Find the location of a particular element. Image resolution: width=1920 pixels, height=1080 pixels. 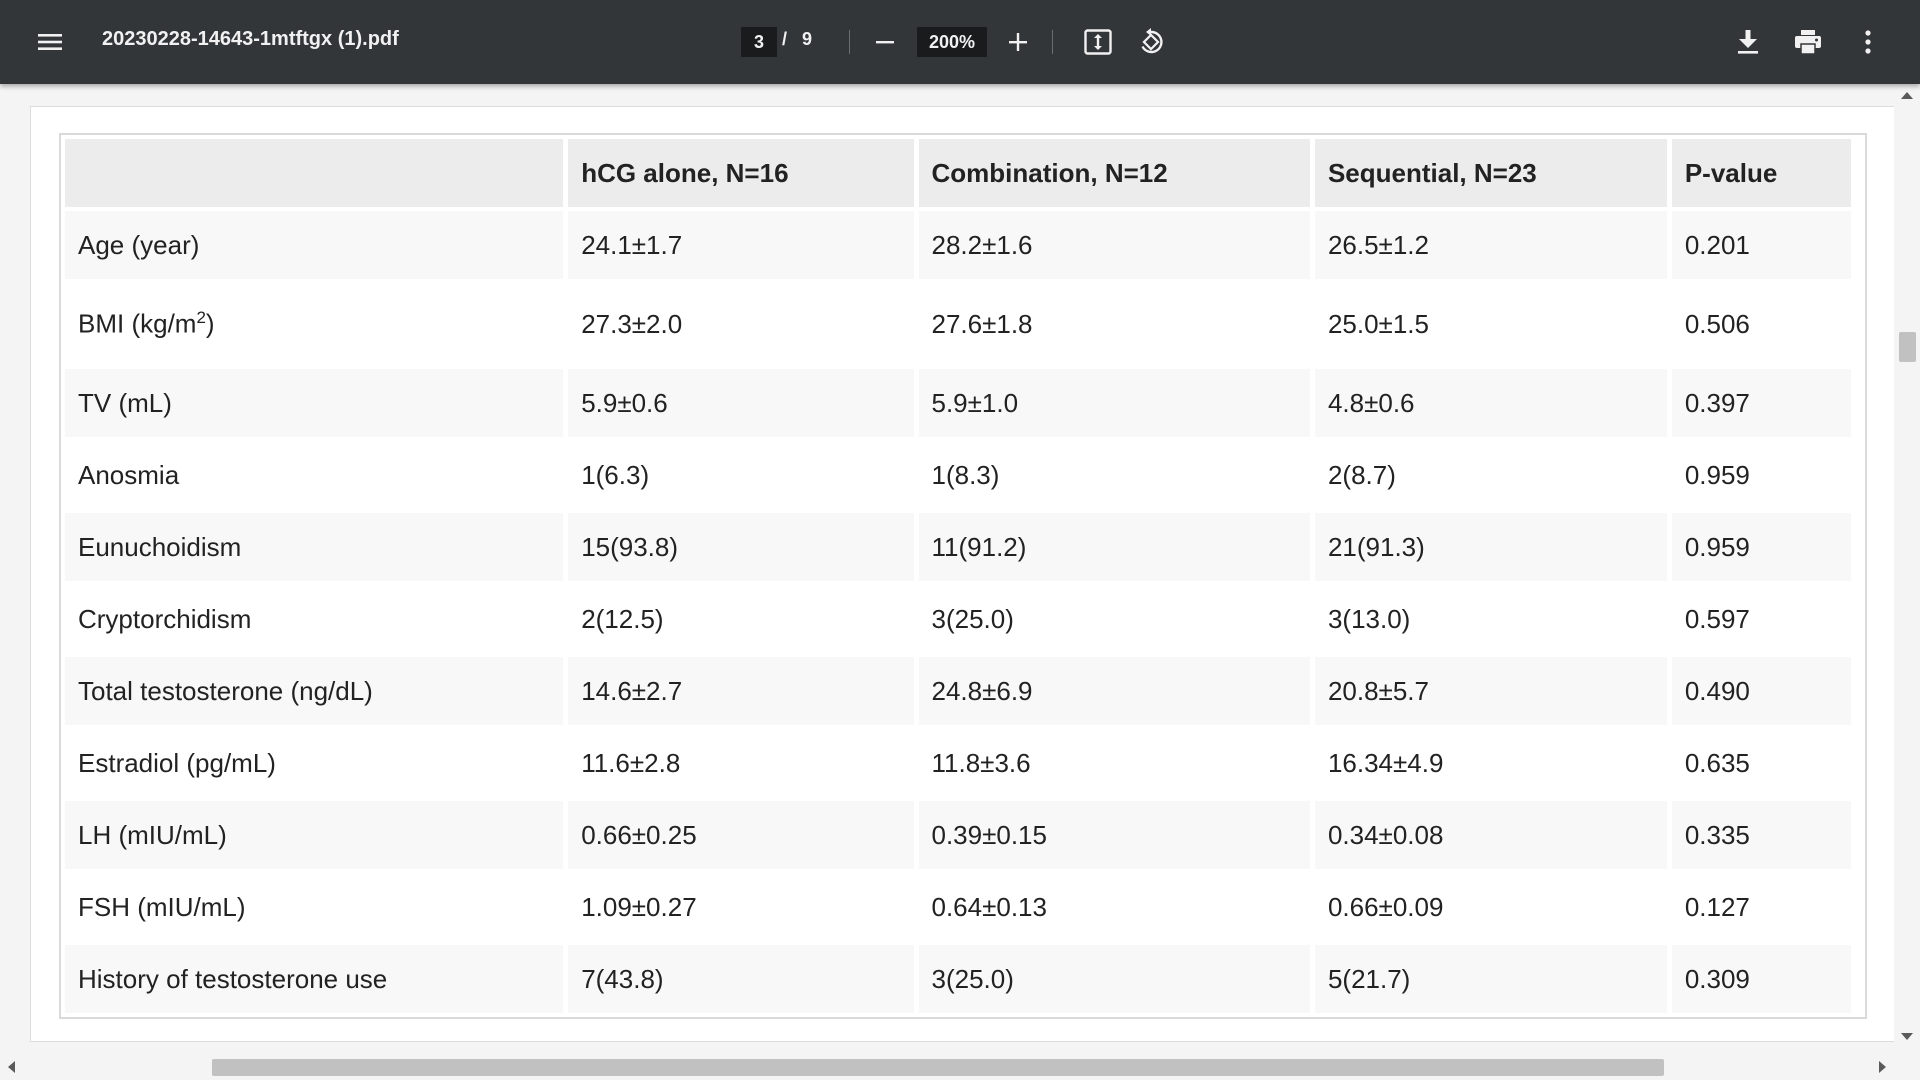

horizontal-scroll-thumb is located at coordinates (938, 1067).